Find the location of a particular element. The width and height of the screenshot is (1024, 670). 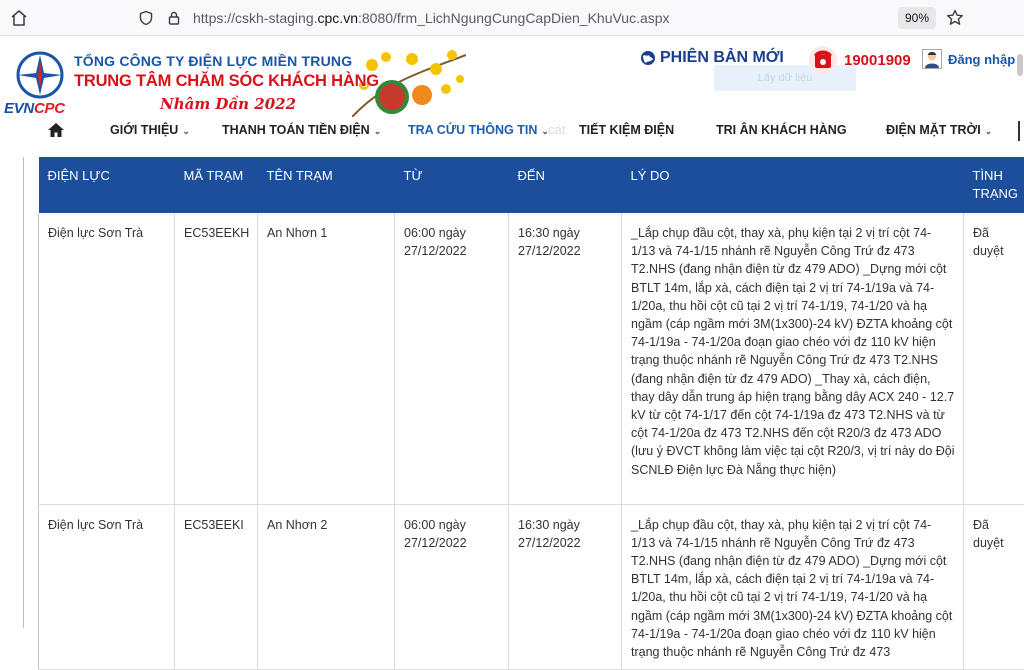

col-header-ten-tram: TÊN TRẠM is located at coordinates (326, 185).